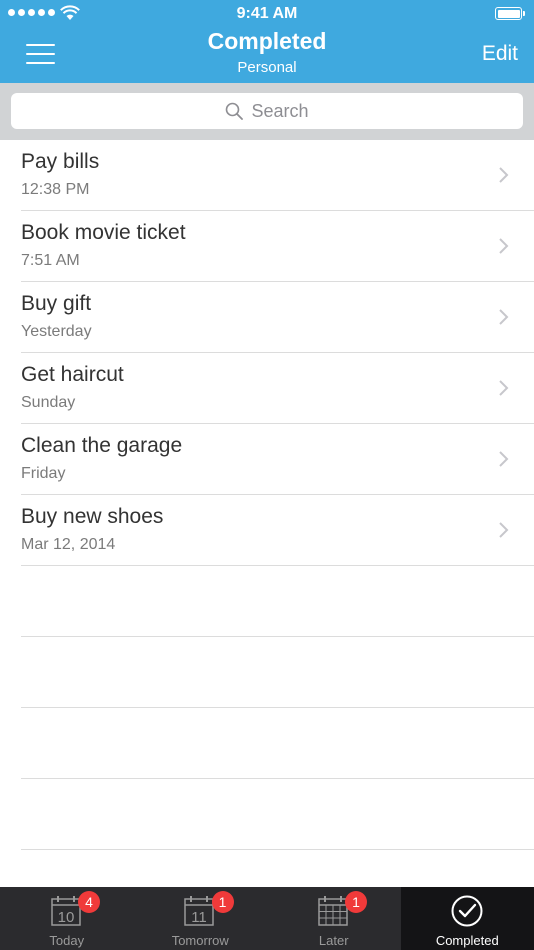  I want to click on status-bar: 9:41 AM, so click(267, 14).